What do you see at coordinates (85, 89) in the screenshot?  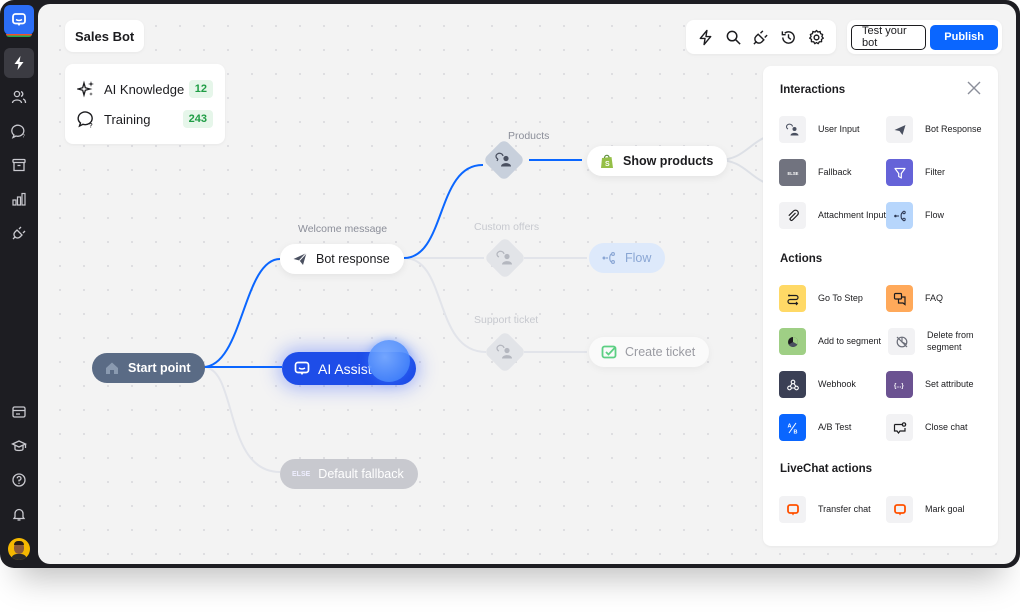 I see `sparkles-icon` at bounding box center [85, 89].